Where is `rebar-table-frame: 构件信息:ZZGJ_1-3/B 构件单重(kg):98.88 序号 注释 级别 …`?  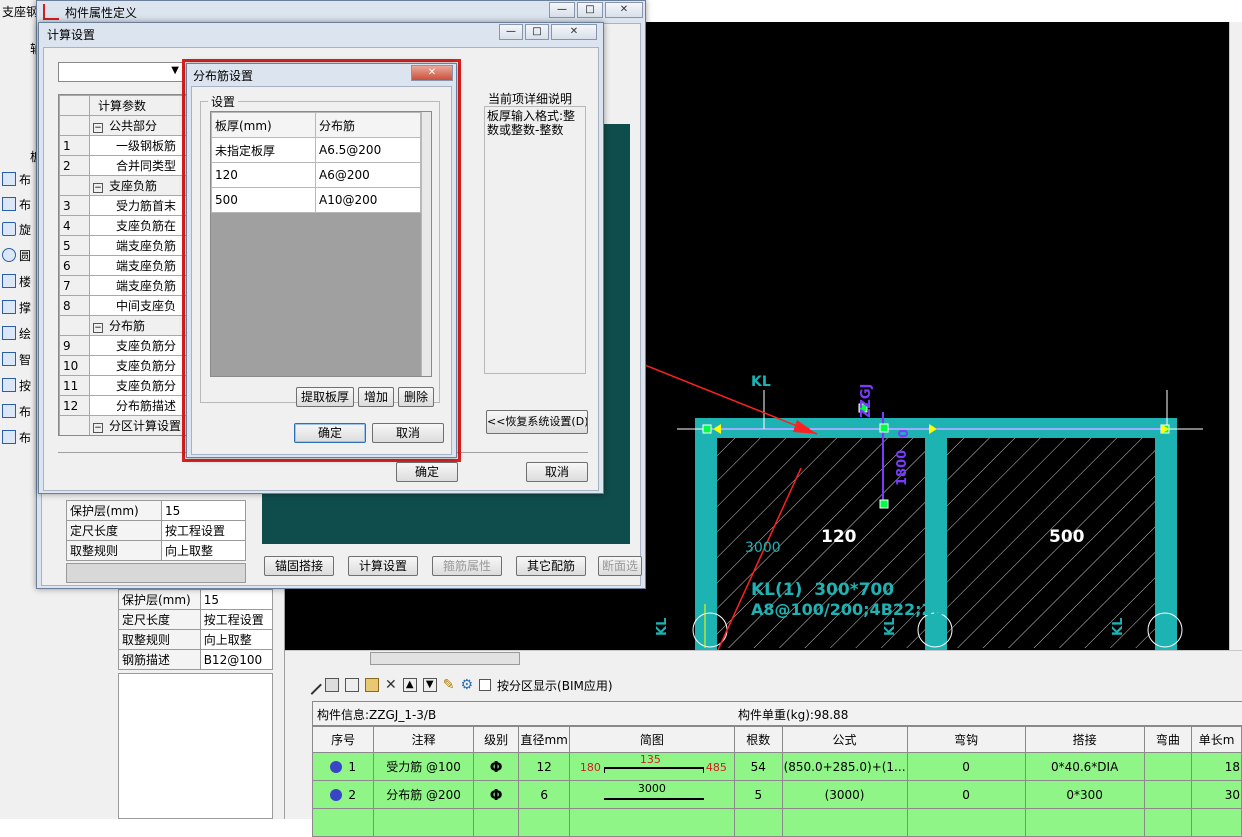
rebar-table-frame: 构件信息:ZZGJ_1-3/B 构件单重(kg):98.88 序号 注释 级别 … is located at coordinates (776, 769).